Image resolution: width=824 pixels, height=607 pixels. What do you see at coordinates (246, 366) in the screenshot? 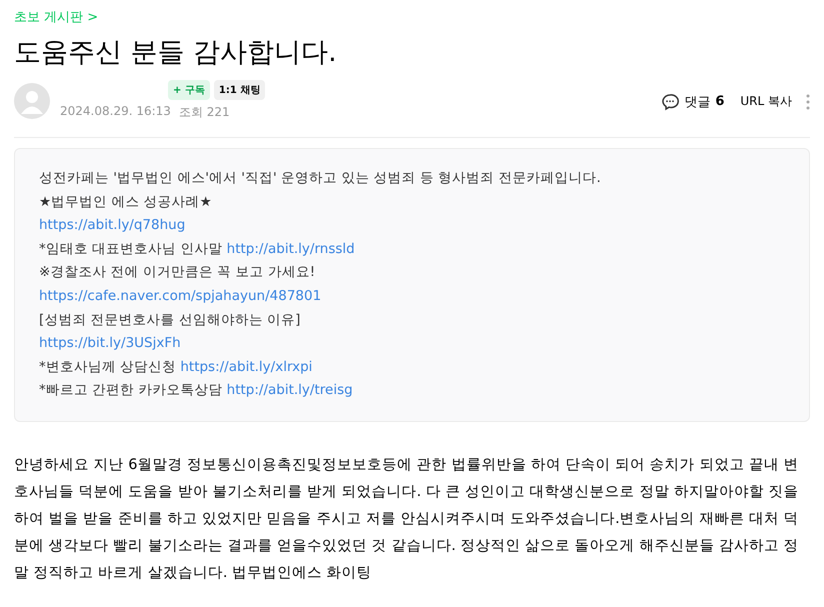
I see `notice-link: https://abit.ly/xlrxpi` at bounding box center [246, 366].